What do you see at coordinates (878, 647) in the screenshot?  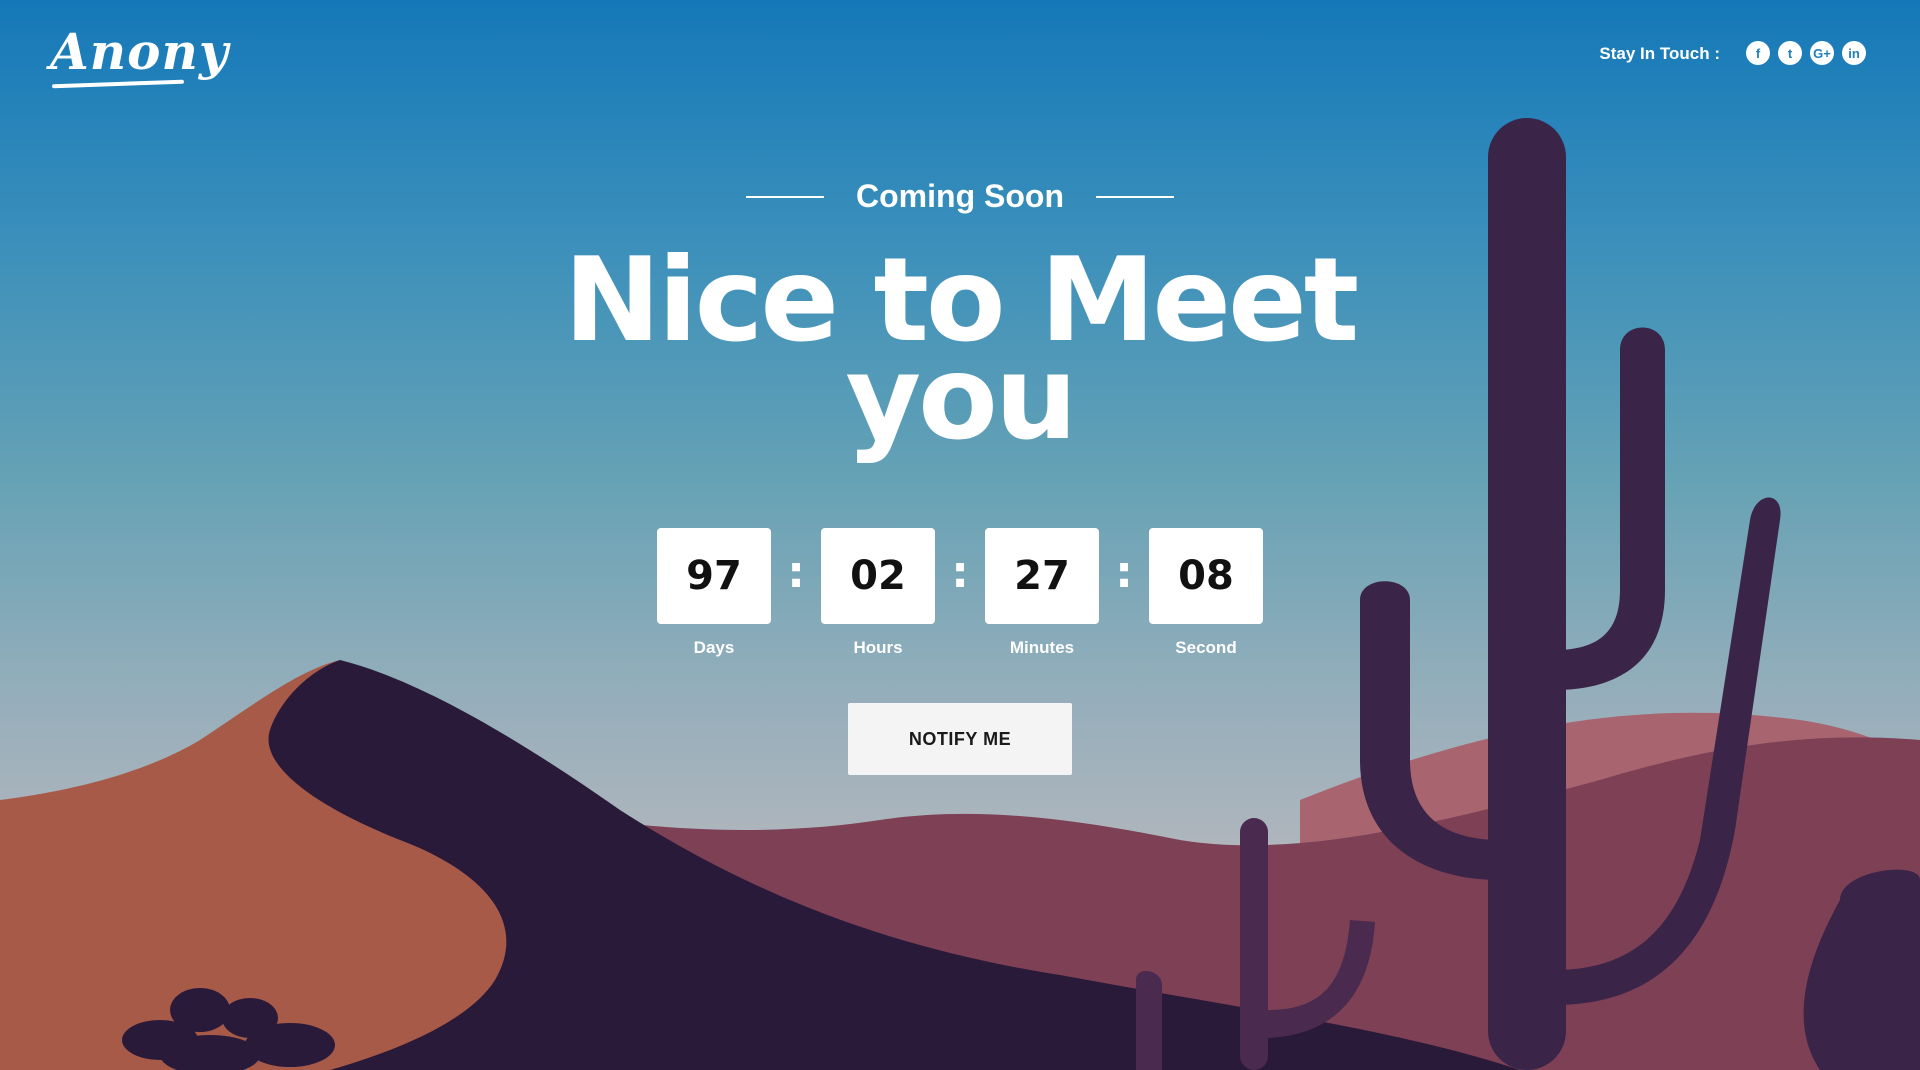 I see `hours-label: Hours` at bounding box center [878, 647].